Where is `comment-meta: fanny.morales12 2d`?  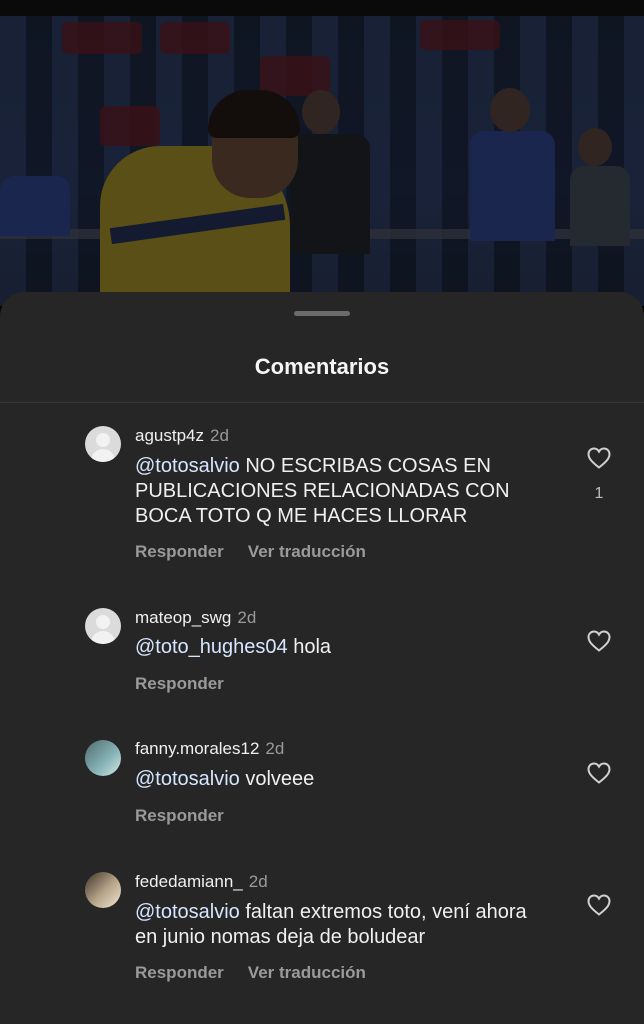 comment-meta: fanny.morales12 2d is located at coordinates (209, 749).